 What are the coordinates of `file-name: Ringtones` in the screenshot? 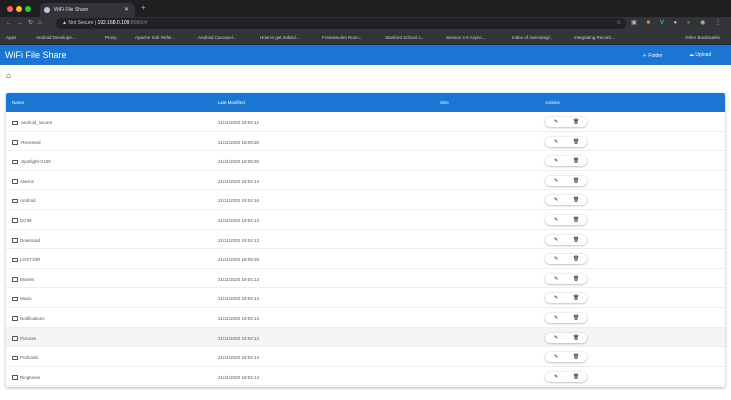 It's located at (26, 377).